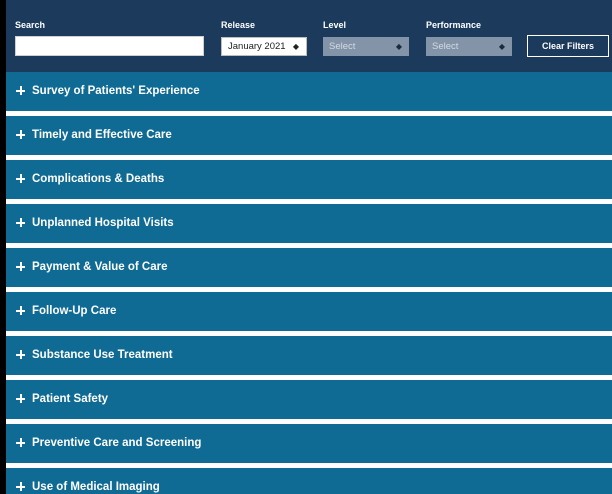 This screenshot has width=612, height=494. Describe the element at coordinates (102, 355) in the screenshot. I see `accordion-section-label: Substance Use Treatment` at that location.